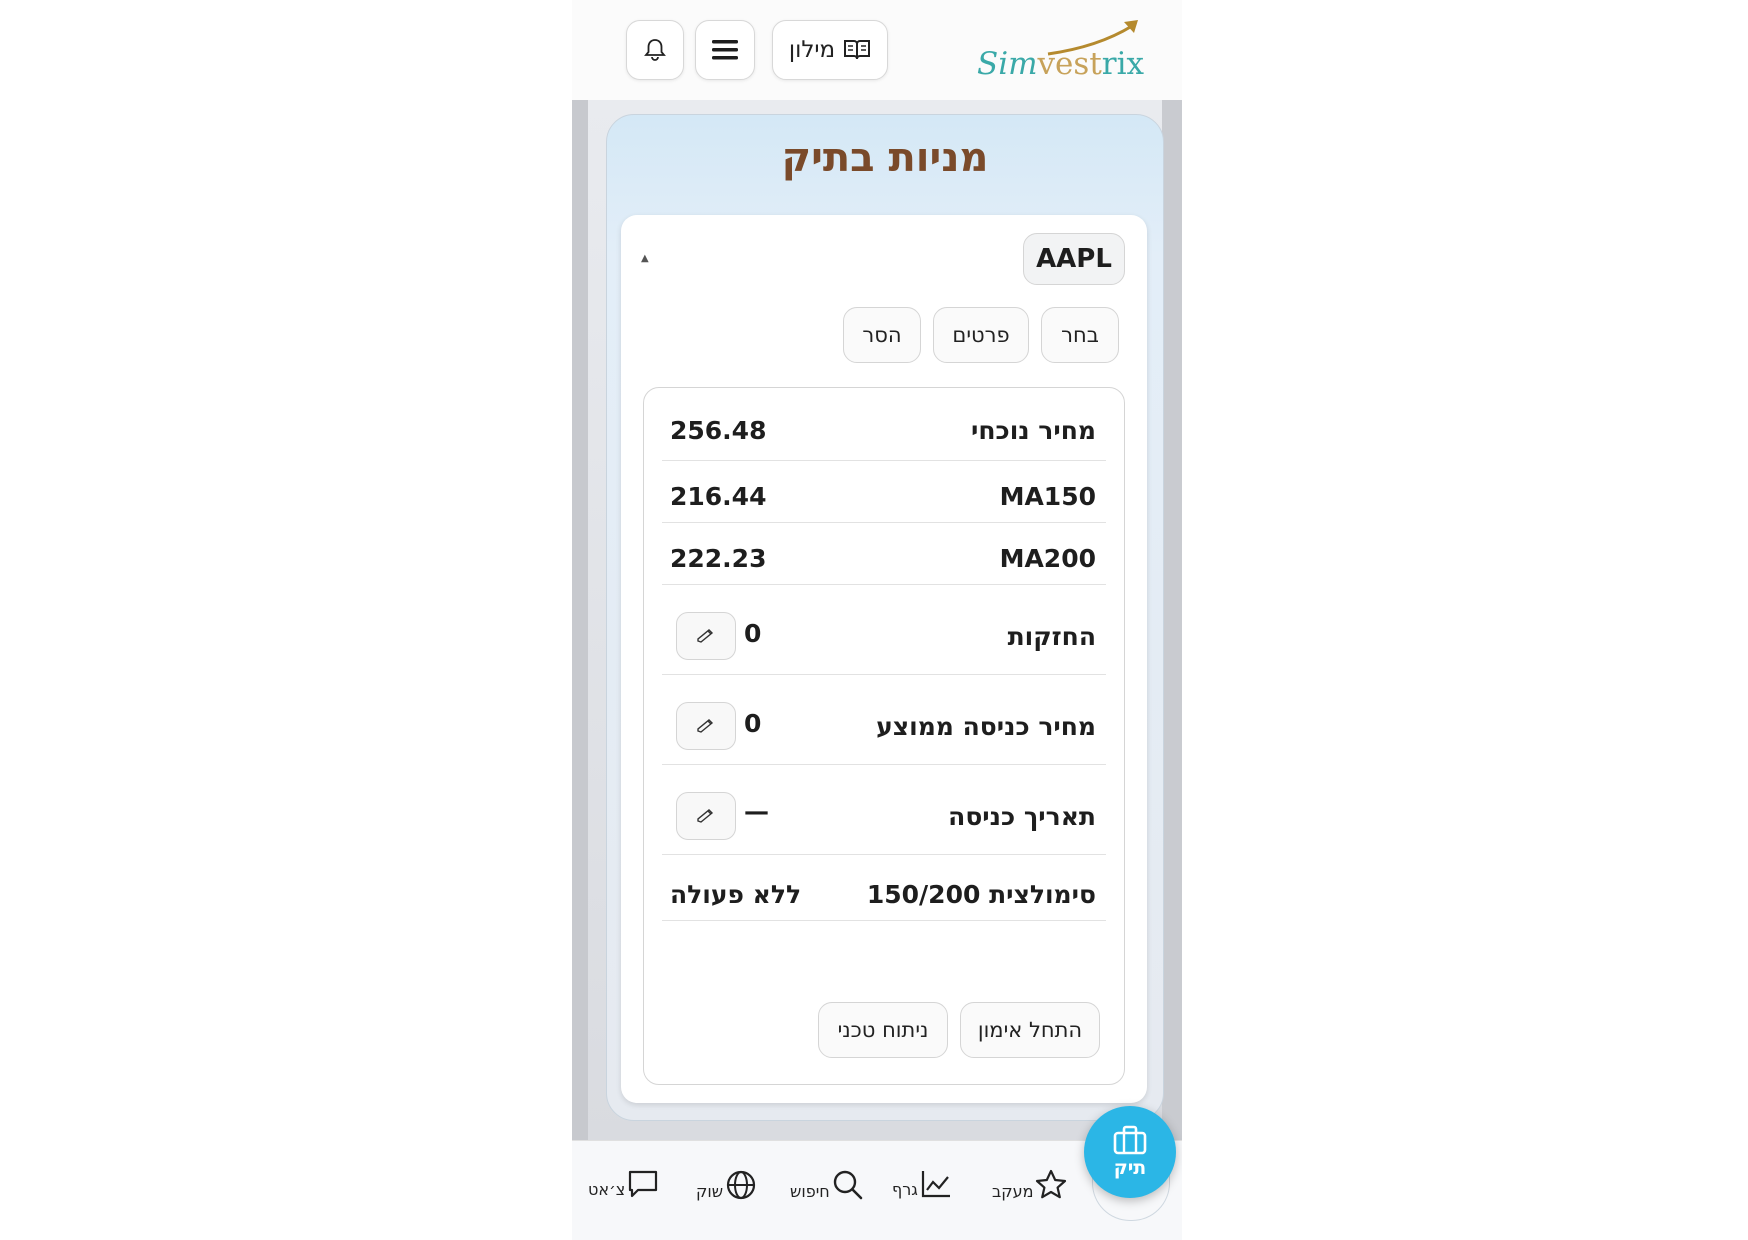 Image resolution: width=1748 pixels, height=1240 pixels. What do you see at coordinates (1007, 64) in the screenshot?
I see `logo-text-sim: Sim` at bounding box center [1007, 64].